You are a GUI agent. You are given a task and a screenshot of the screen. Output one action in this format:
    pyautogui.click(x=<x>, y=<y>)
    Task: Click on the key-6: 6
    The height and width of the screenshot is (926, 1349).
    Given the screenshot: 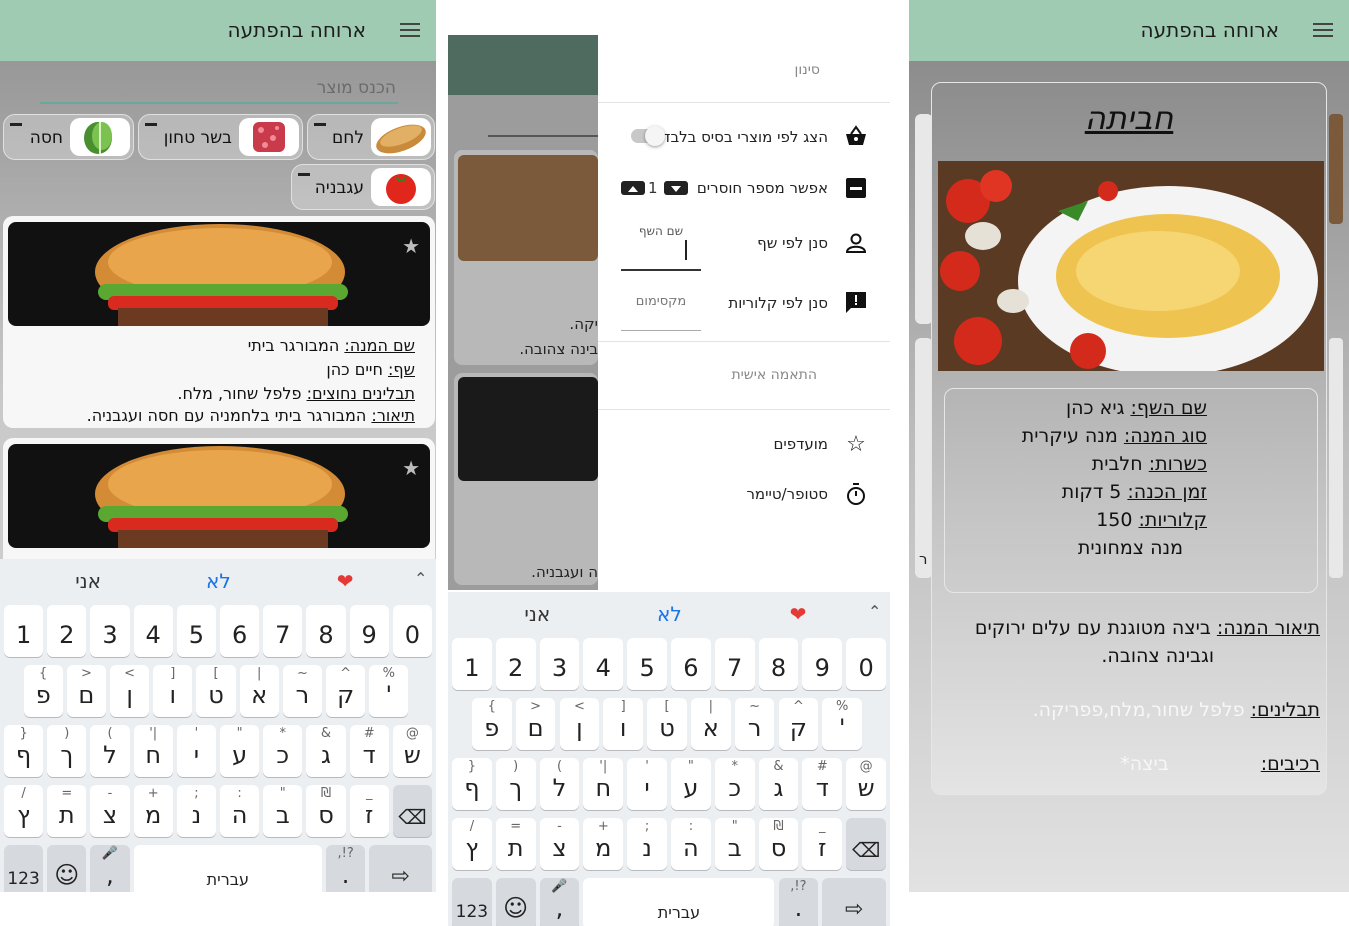 What is the action you would take?
    pyautogui.click(x=691, y=664)
    